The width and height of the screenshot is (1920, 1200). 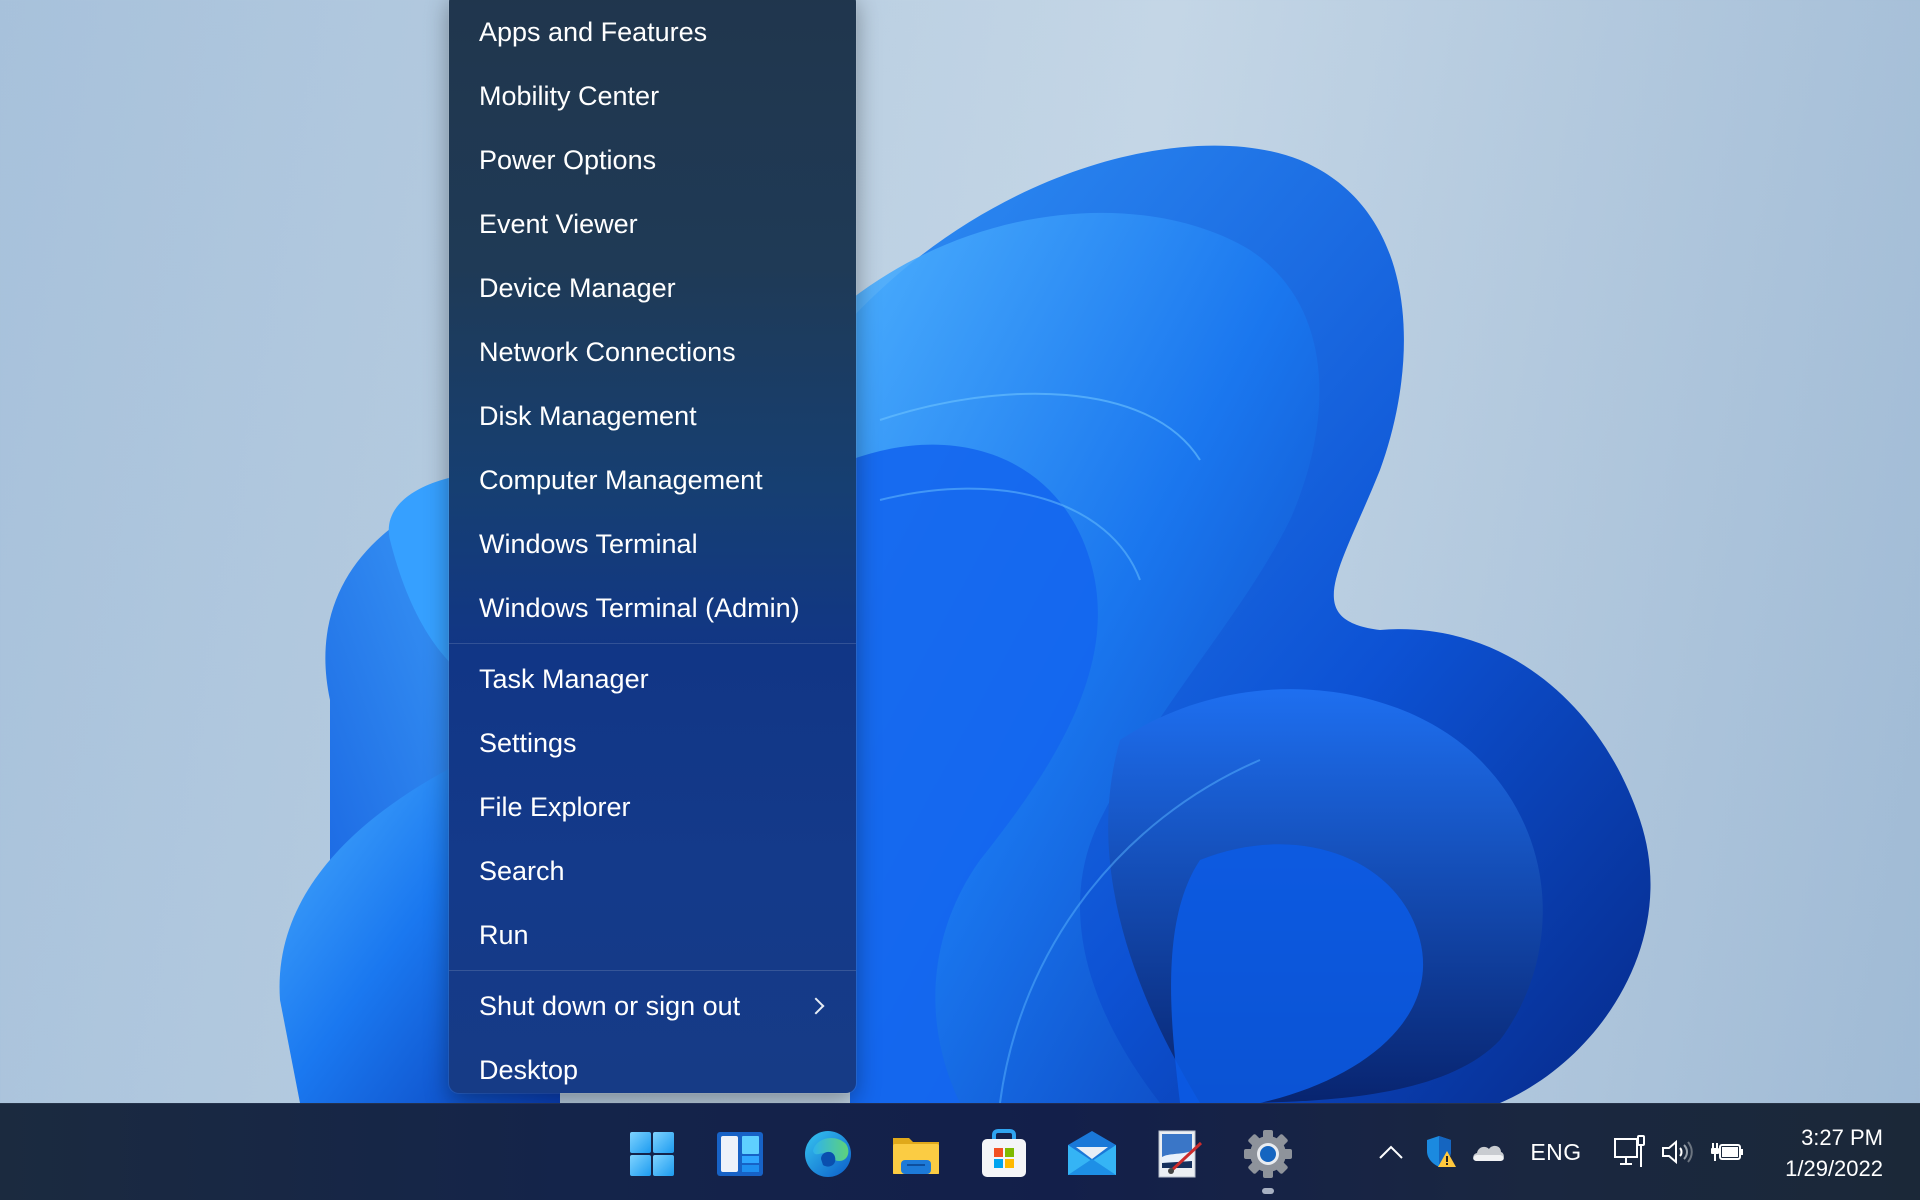 What do you see at coordinates (652, 743) in the screenshot?
I see `menu-item-settings: Settings` at bounding box center [652, 743].